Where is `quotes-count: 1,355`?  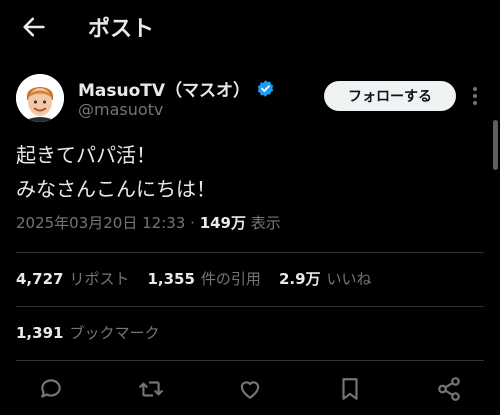 quotes-count: 1,355 is located at coordinates (171, 279).